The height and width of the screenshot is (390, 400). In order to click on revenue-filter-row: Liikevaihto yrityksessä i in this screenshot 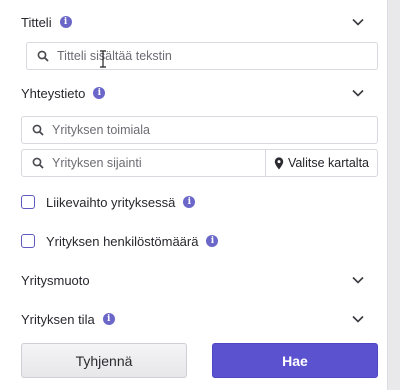, I will do `click(193, 202)`.